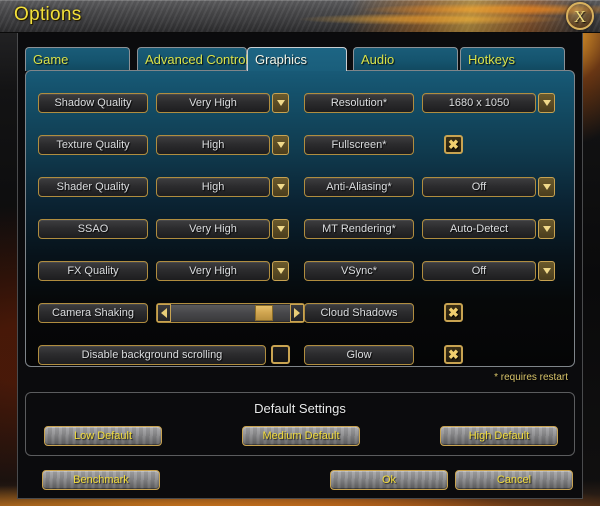 The width and height of the screenshot is (600, 506). I want to click on resolution-label-button: Resolution*, so click(359, 103).